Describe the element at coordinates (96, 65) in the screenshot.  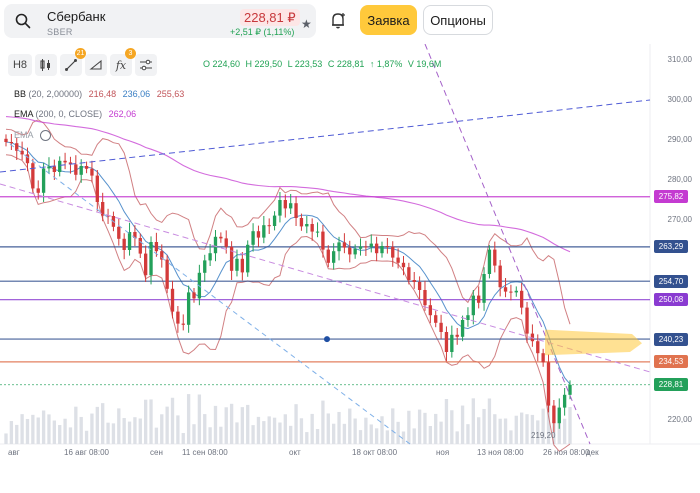
I see `shapes-button` at that location.